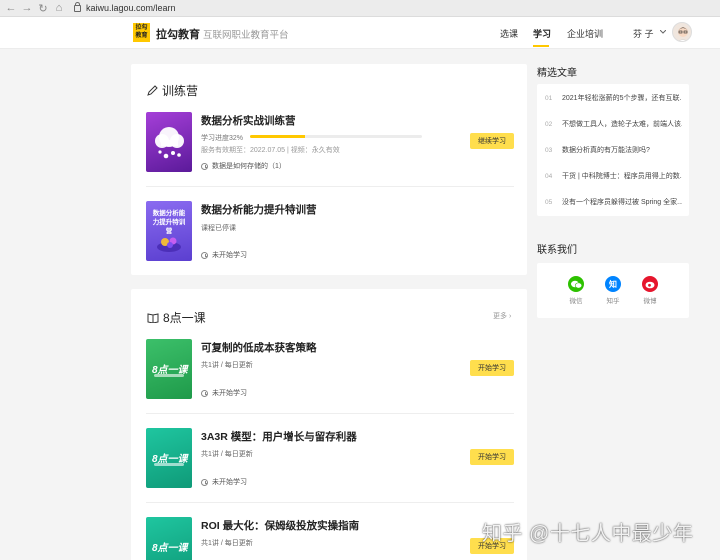 This screenshot has width=720, height=560. What do you see at coordinates (222, 138) in the screenshot?
I see `progress-label: 学习进度32%` at bounding box center [222, 138].